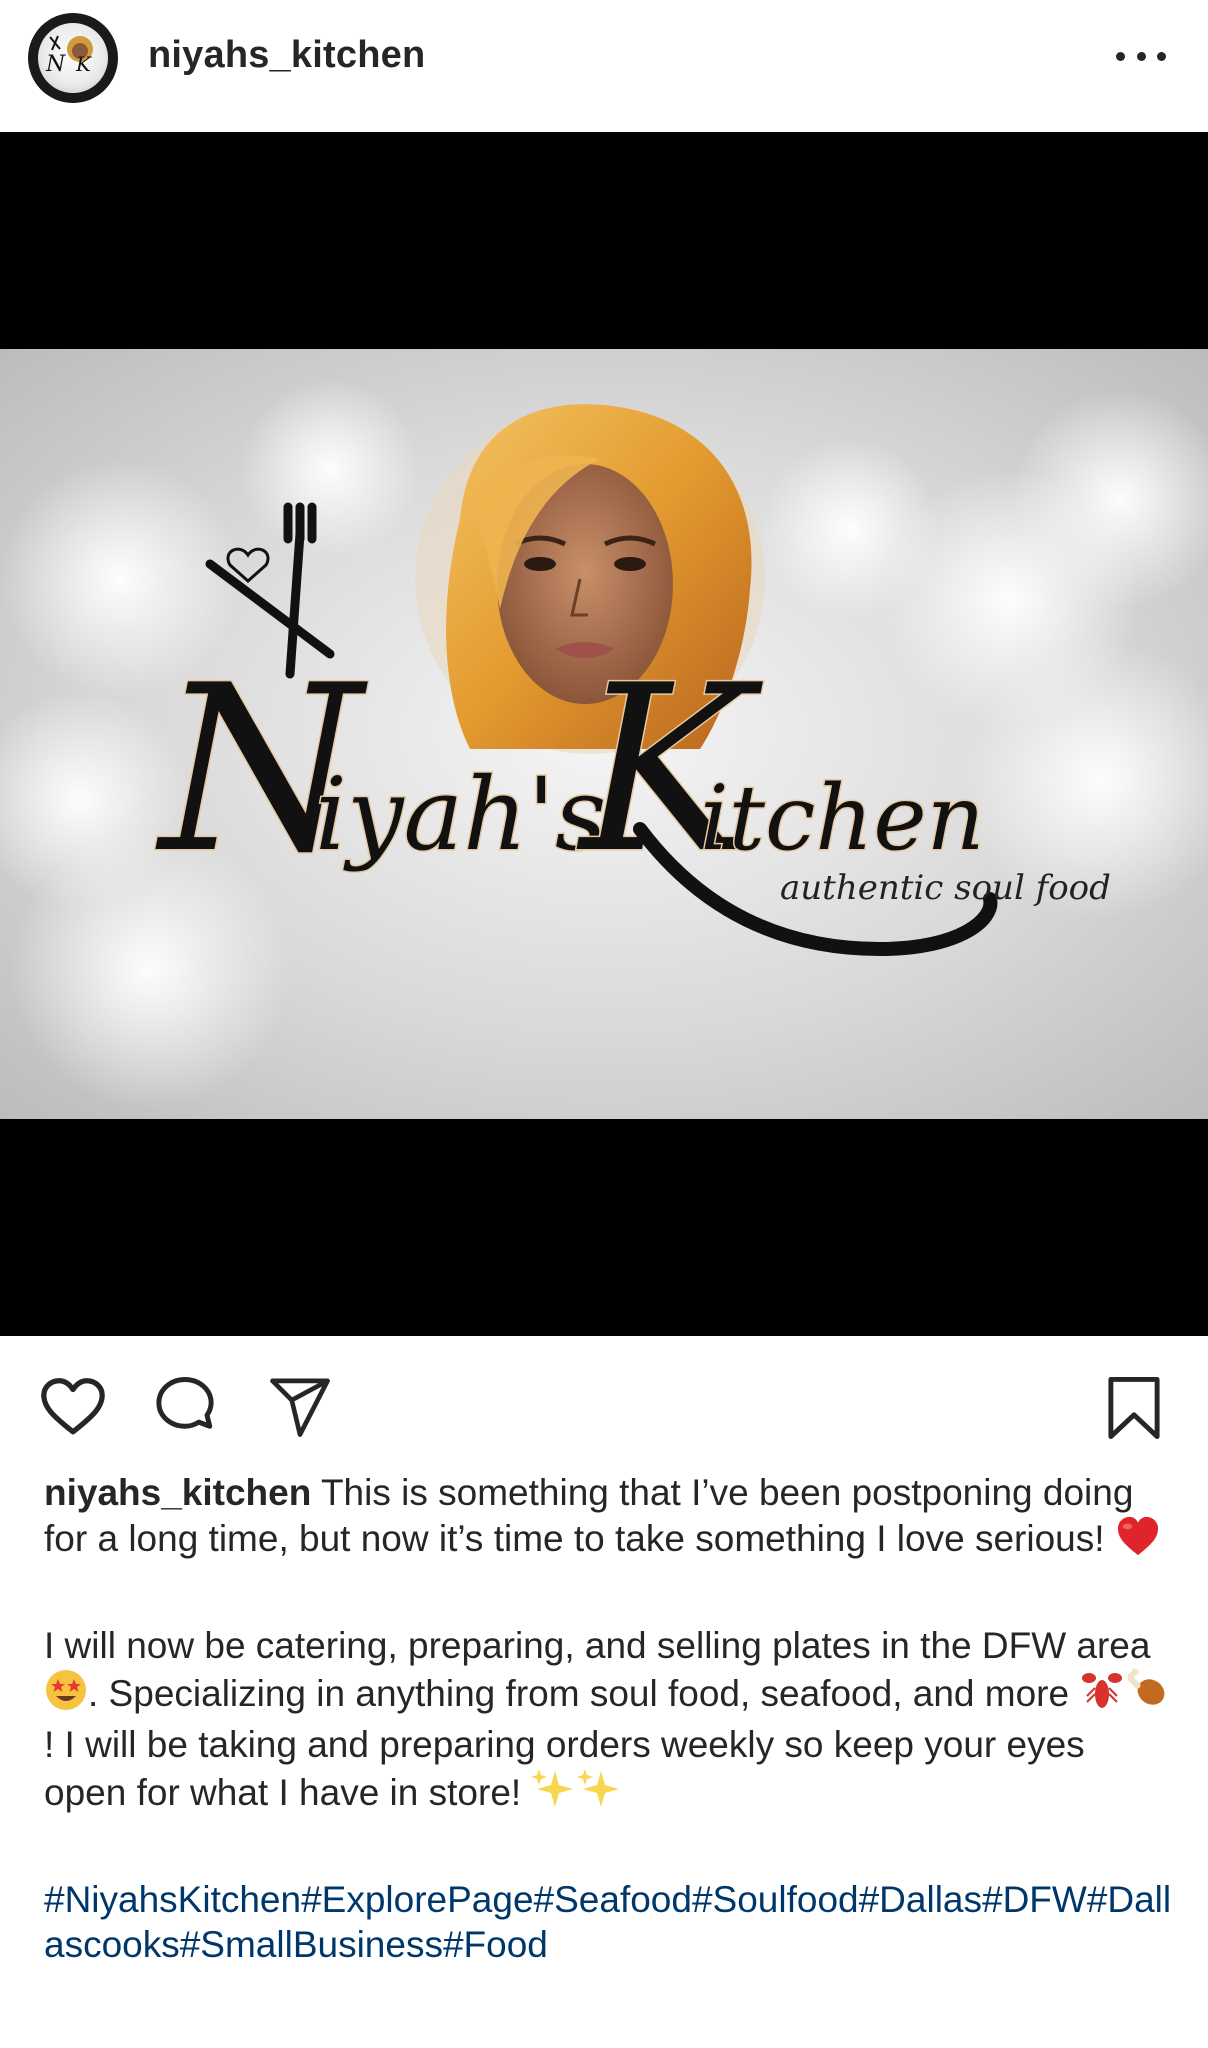 The image size is (1208, 2048). What do you see at coordinates (604, 1406) in the screenshot?
I see `action-bar` at bounding box center [604, 1406].